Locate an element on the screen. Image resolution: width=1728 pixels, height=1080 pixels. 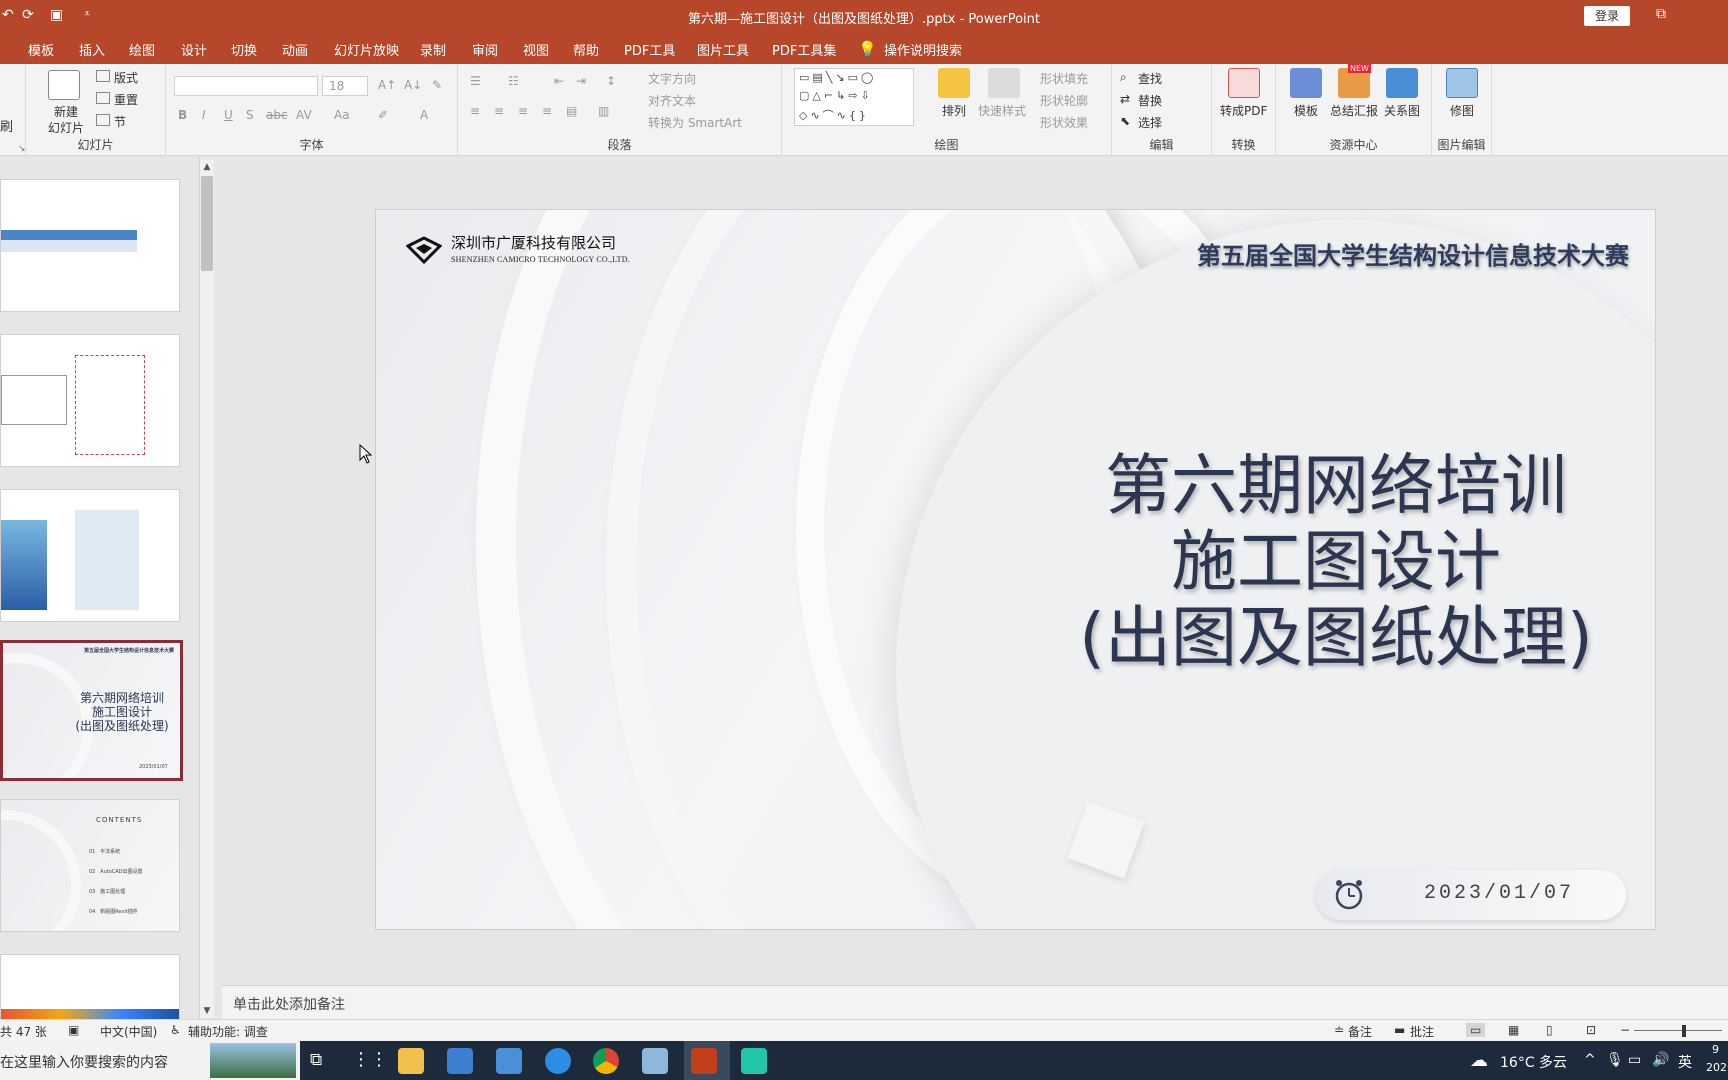
language-indicator: 中文(中国) is located at coordinates (128, 1031).